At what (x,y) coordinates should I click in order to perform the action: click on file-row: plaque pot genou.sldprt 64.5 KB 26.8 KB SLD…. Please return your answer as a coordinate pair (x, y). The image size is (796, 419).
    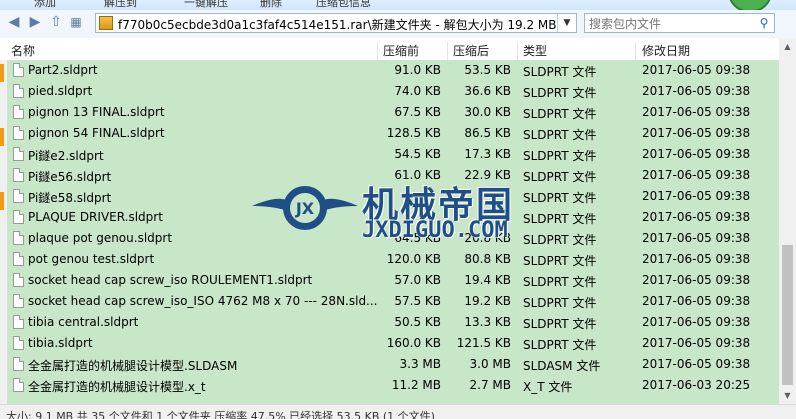
    Looking at the image, I should click on (393, 238).